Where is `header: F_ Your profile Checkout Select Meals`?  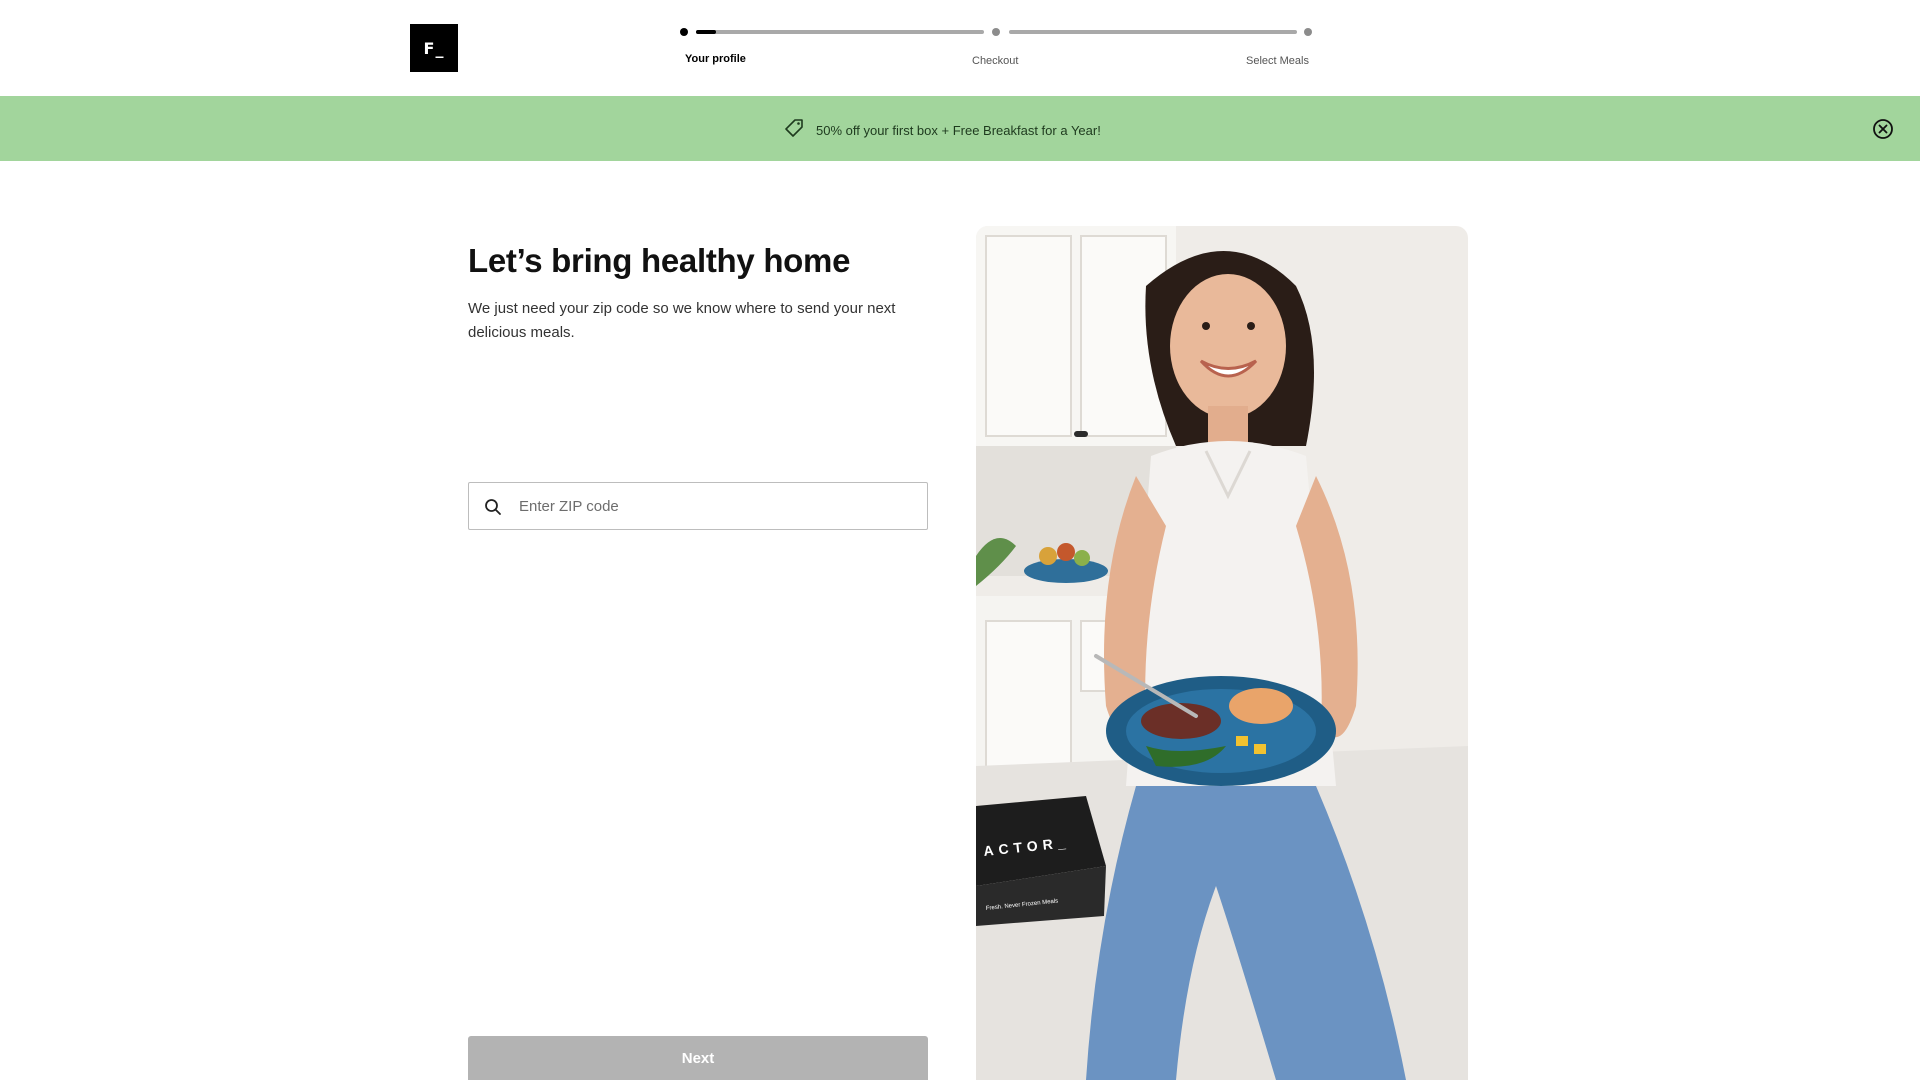
header: F_ Your profile Checkout Select Meals is located at coordinates (960, 48).